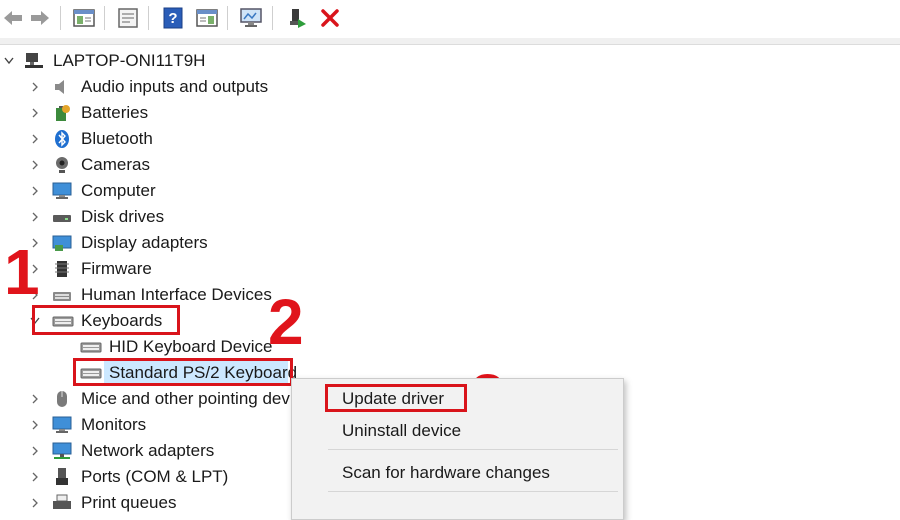  Describe the element at coordinates (62, 503) in the screenshot. I see `printer-icon` at that location.